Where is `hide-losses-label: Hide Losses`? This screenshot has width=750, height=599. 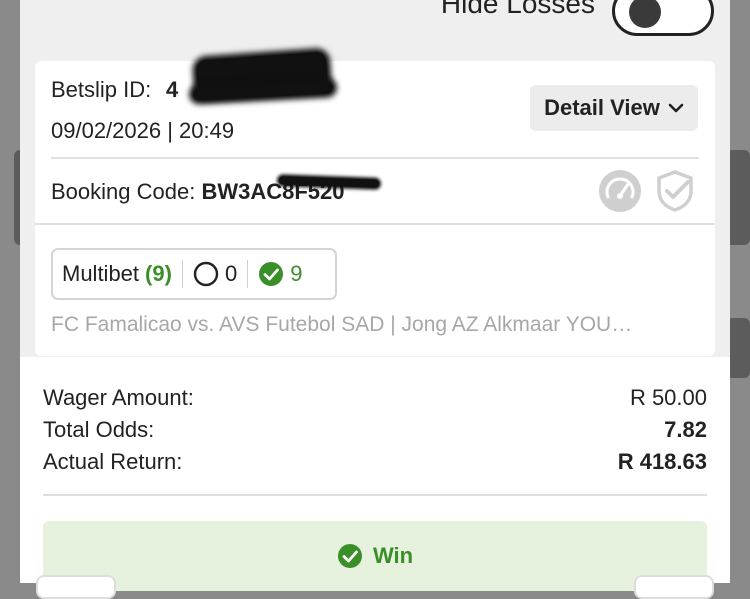
hide-losses-label: Hide Losses is located at coordinates (517, 9).